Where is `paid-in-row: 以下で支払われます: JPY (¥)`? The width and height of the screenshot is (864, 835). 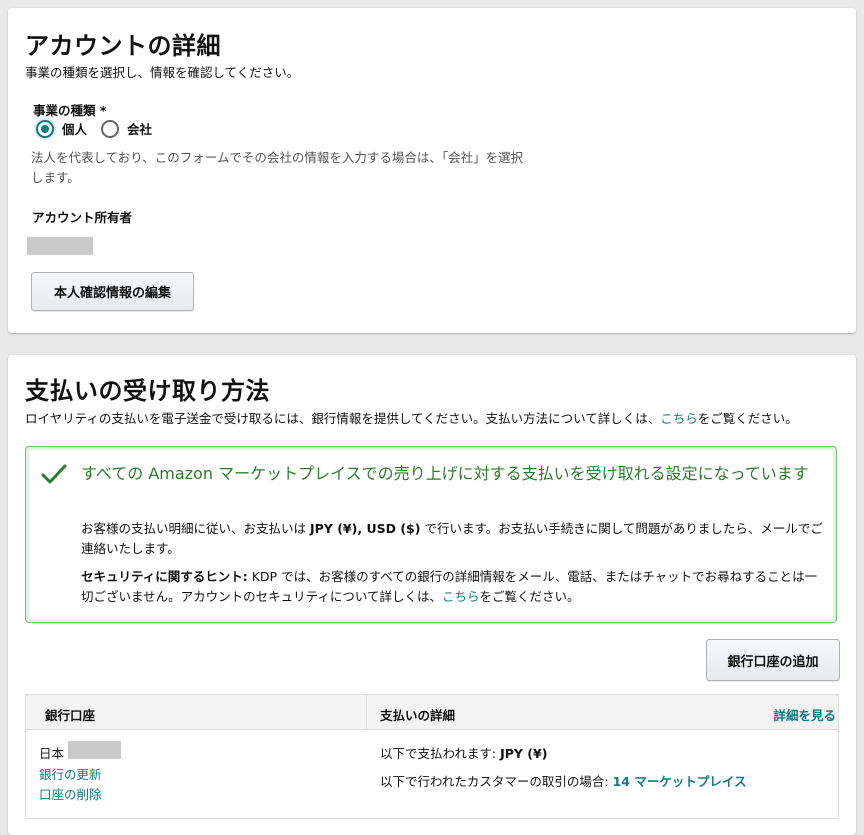
paid-in-row: 以下で支払われます: JPY (¥) is located at coordinates (463, 752).